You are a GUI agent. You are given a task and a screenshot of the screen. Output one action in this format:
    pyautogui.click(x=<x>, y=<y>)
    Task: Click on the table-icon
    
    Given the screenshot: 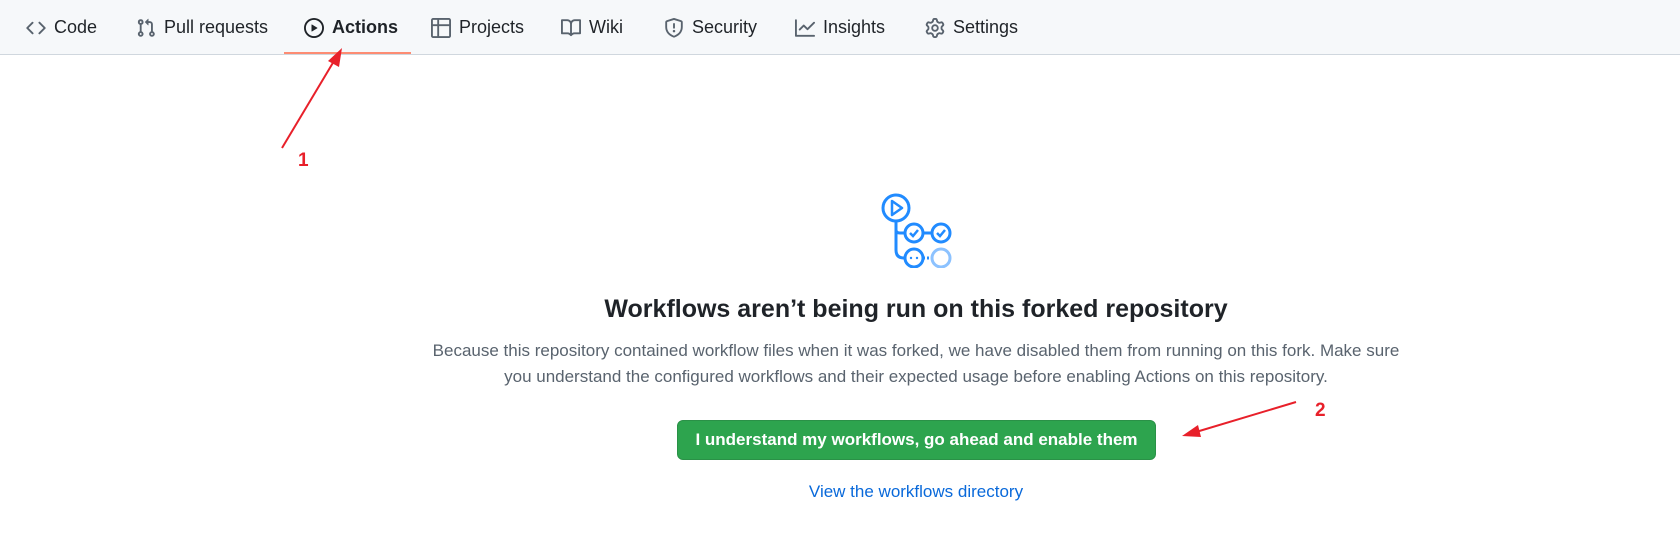 What is the action you would take?
    pyautogui.click(x=441, y=27)
    